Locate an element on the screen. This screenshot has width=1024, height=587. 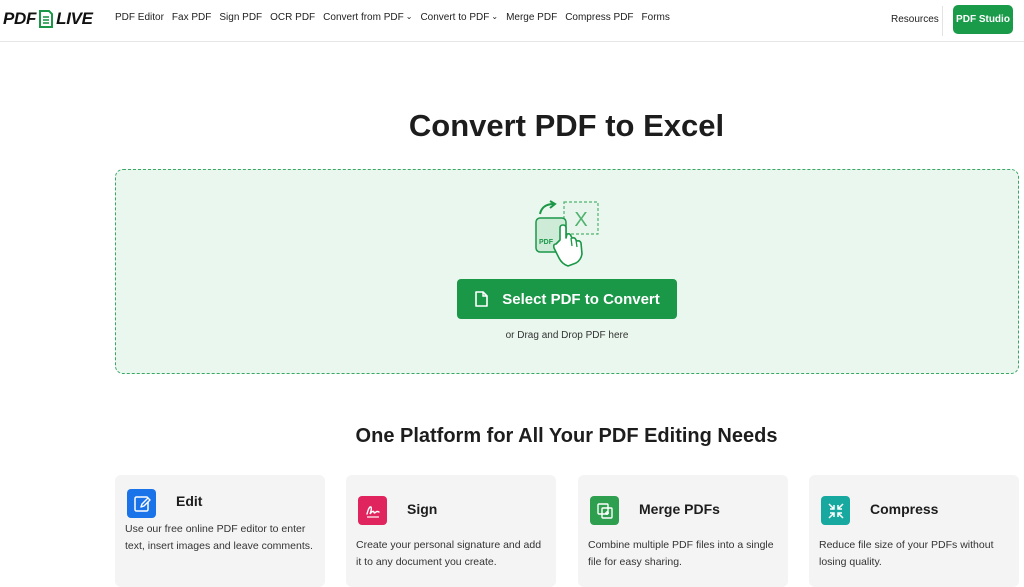
compress-icon is located at coordinates (835, 510).